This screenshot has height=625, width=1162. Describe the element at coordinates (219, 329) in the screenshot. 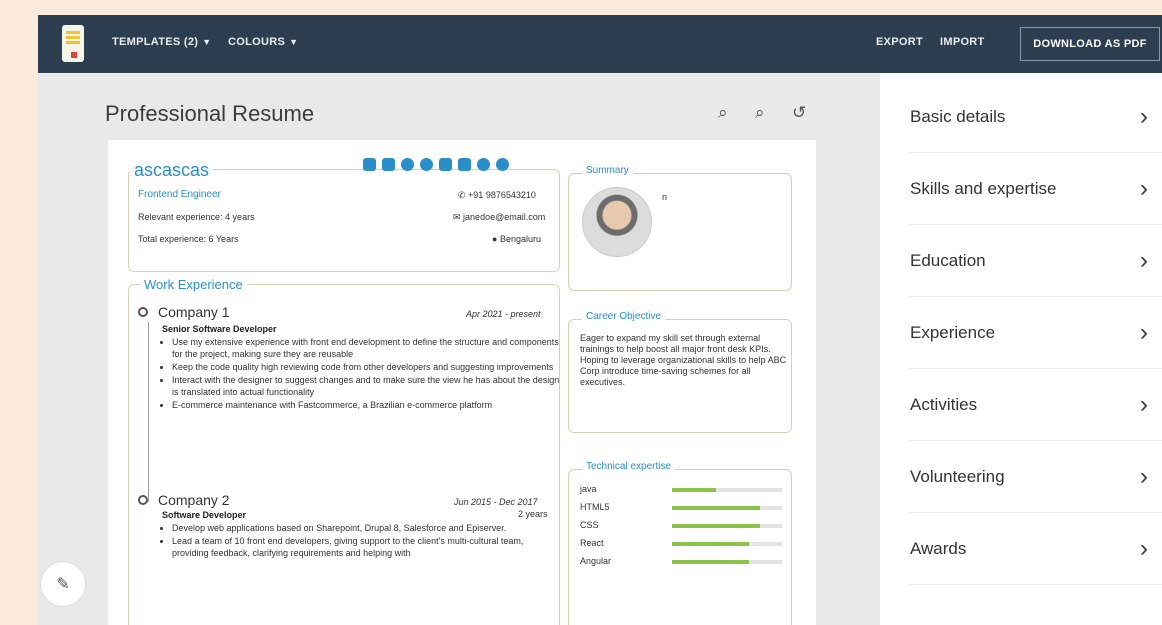

I see `job-1-title: Senior Software Developer` at that location.